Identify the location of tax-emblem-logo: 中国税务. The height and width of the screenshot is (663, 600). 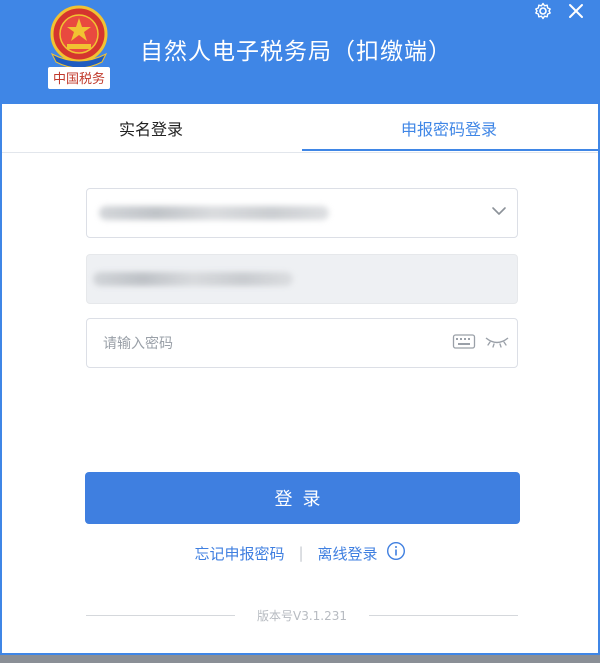
(79, 49).